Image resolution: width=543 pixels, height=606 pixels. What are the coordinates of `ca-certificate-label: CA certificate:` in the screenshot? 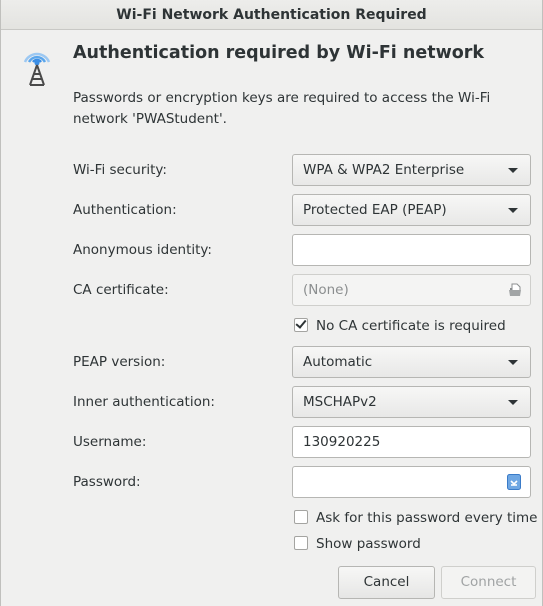 It's located at (121, 290).